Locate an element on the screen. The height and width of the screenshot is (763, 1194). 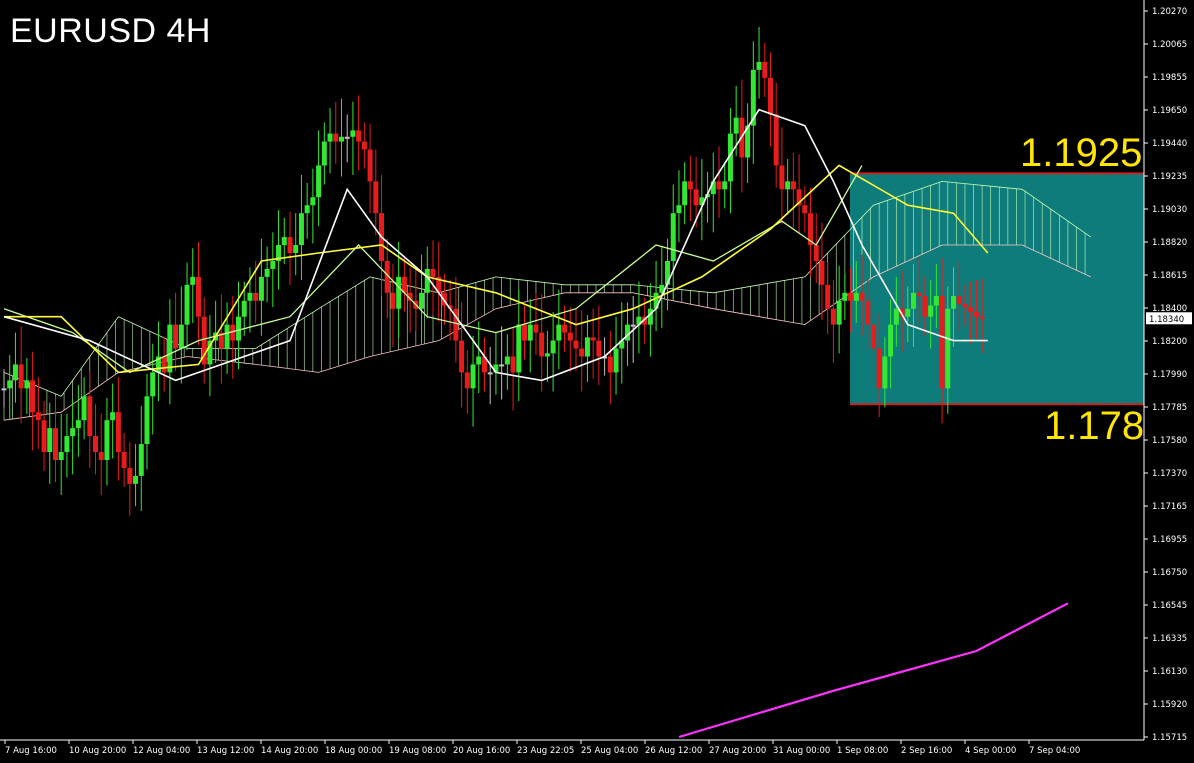
y-tick-label: 1.19650 is located at coordinates (1169, 111).